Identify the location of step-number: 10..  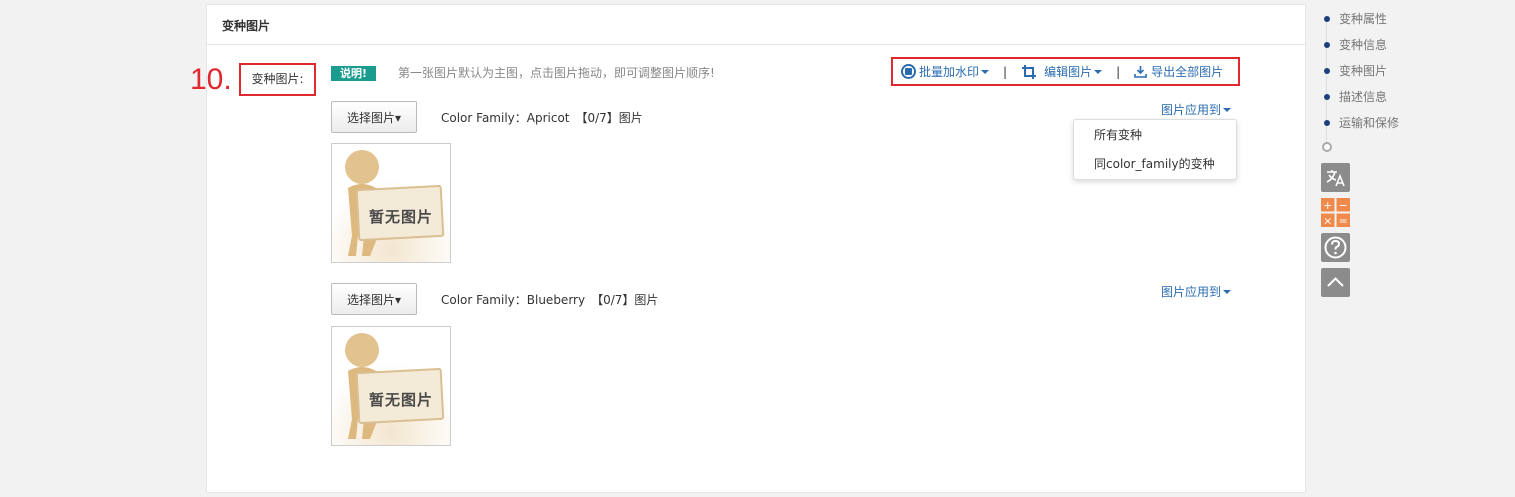
(211, 79).